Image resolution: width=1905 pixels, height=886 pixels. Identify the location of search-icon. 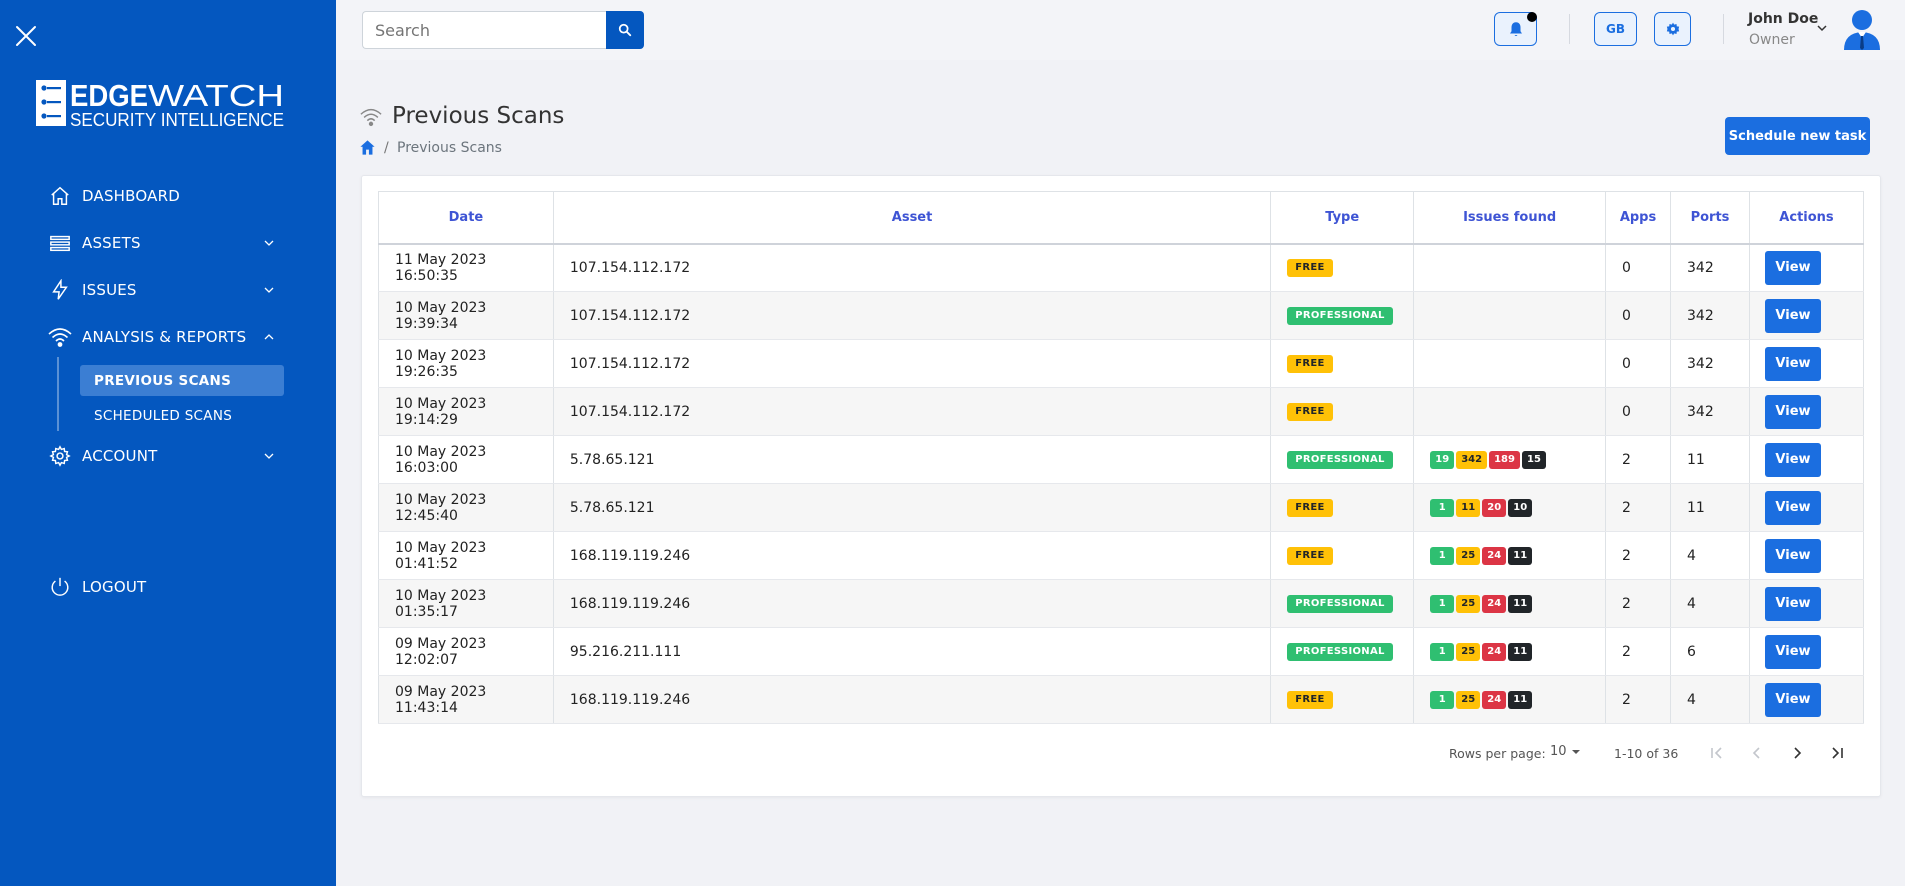
(625, 30).